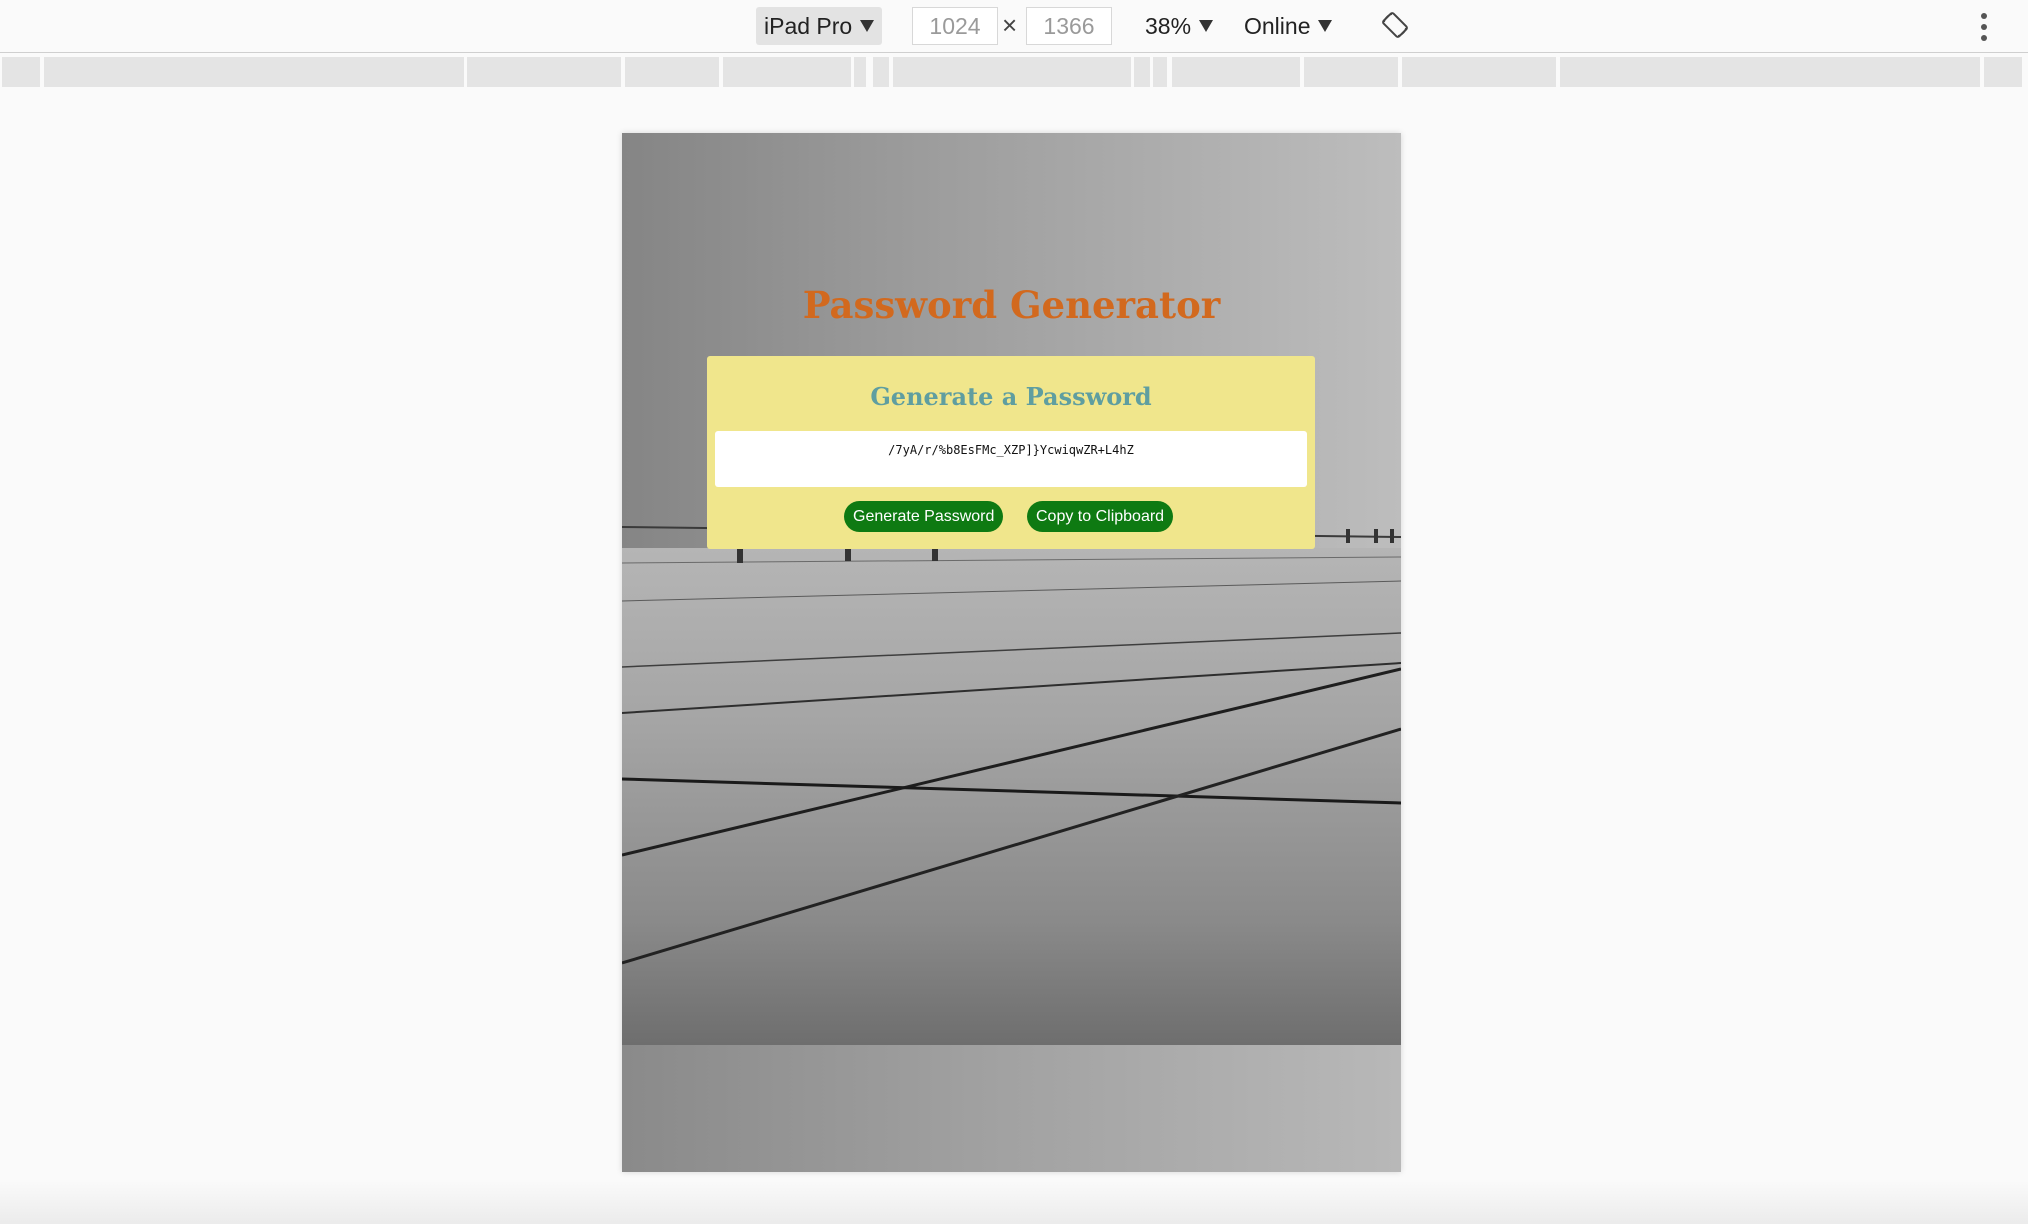 The image size is (2028, 1224). Describe the element at coordinates (1168, 26) in the screenshot. I see `zoom-select-label: 38%` at that location.